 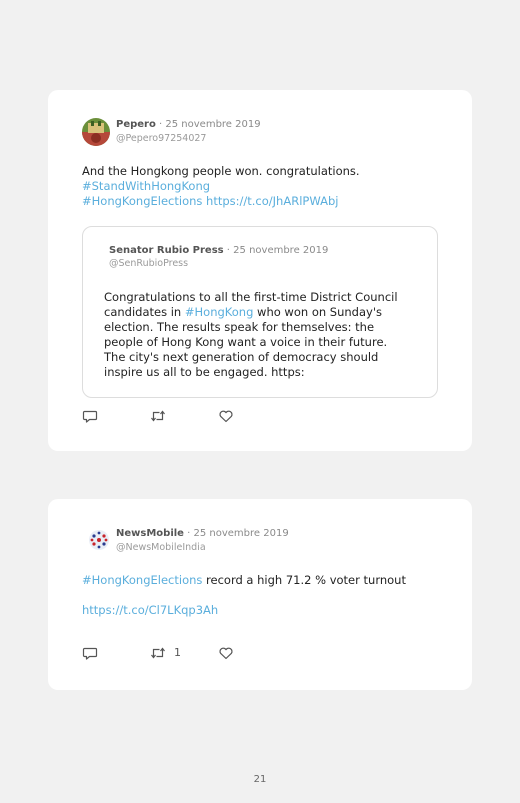 What do you see at coordinates (260, 779) in the screenshot?
I see `page-number: 21` at bounding box center [260, 779].